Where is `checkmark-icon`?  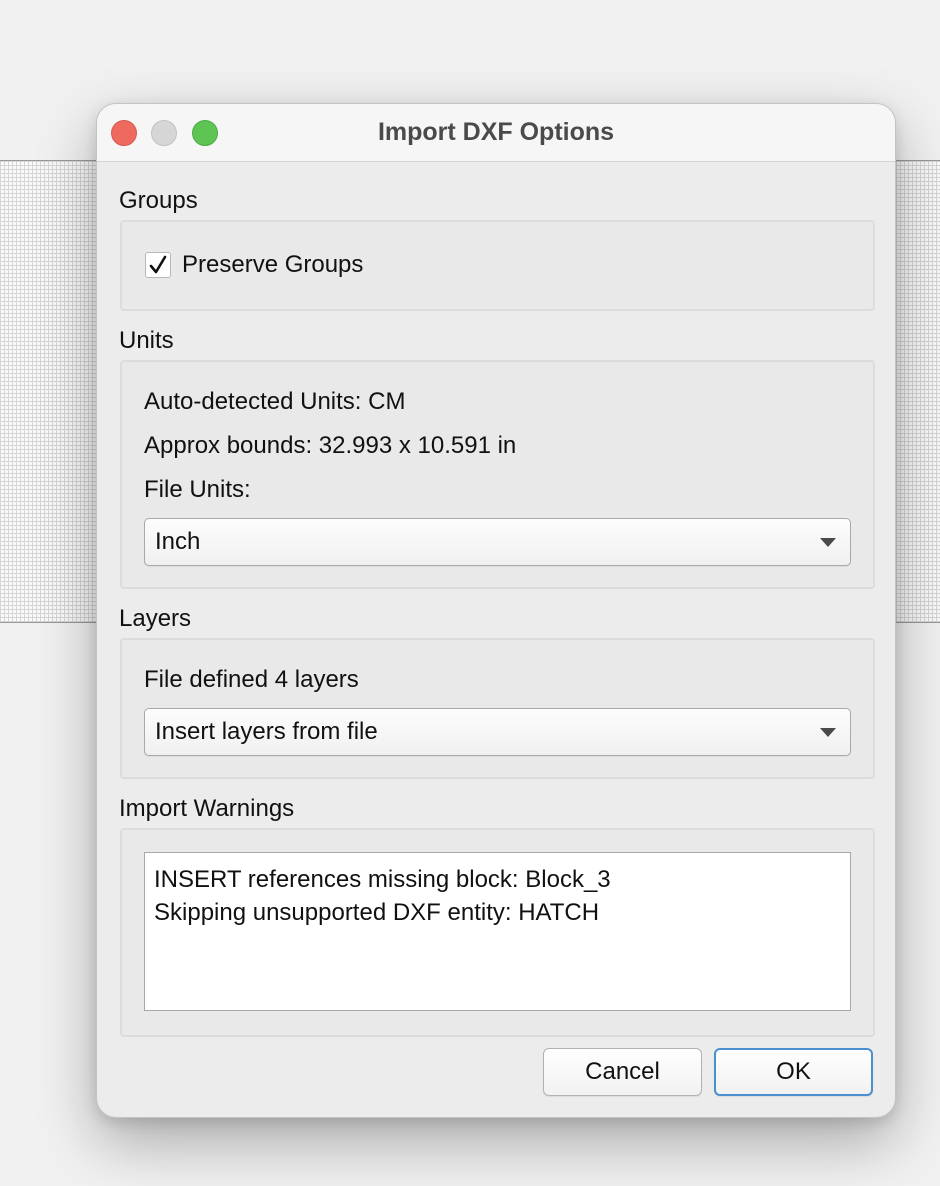 checkmark-icon is located at coordinates (158, 264).